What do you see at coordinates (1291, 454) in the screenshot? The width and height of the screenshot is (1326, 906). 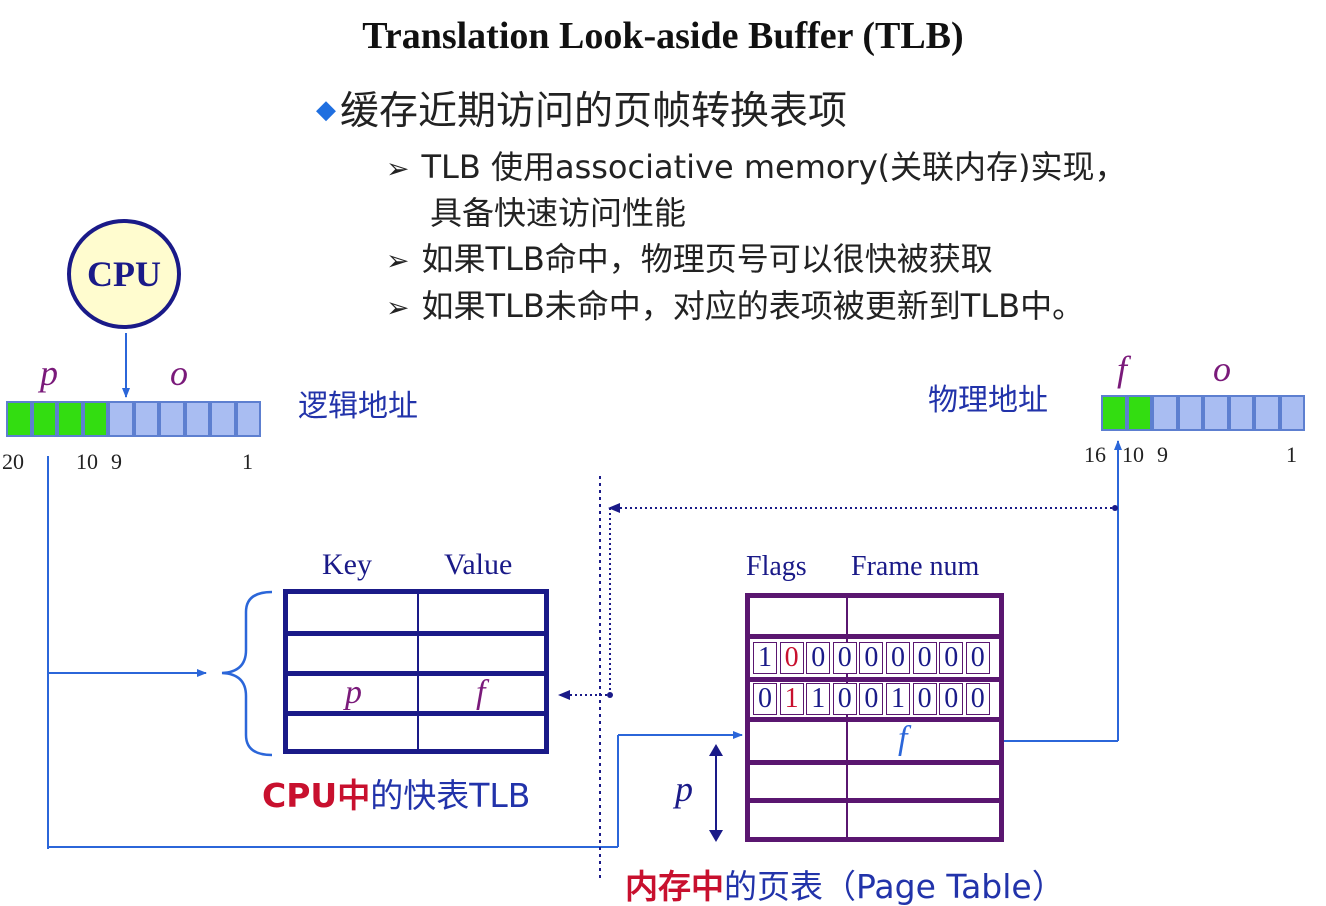 I see `physical-tick-1: 1` at bounding box center [1291, 454].